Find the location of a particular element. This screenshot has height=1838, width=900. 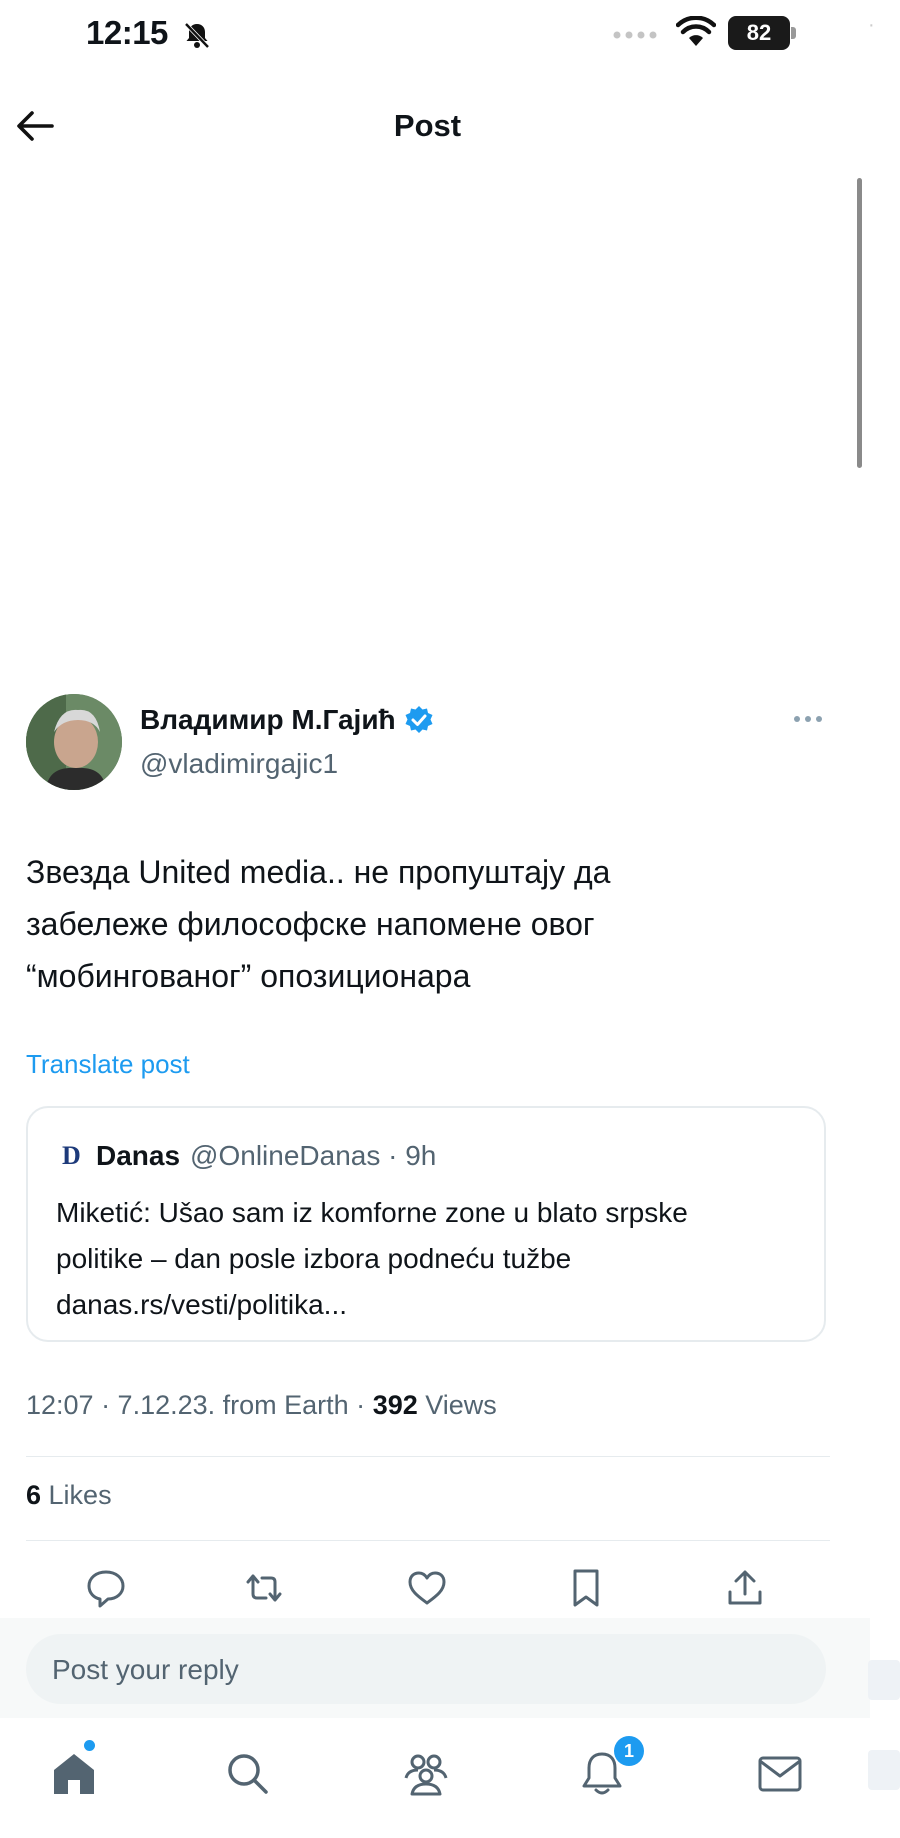

post-timestamp: 12:07 · 7.12.23. from Earth · 392 Views is located at coordinates (261, 1405).